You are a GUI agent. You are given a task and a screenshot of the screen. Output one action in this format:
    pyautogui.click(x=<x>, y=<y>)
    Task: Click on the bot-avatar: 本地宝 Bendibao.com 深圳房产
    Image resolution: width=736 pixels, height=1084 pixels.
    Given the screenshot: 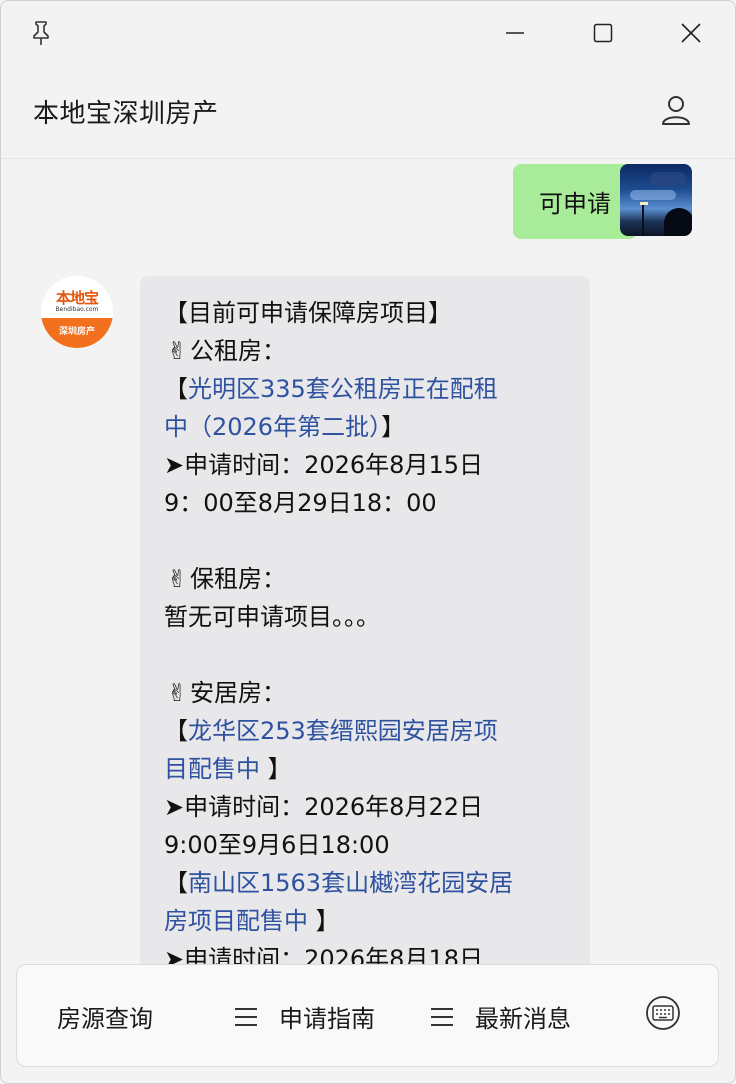 What is the action you would take?
    pyautogui.click(x=77, y=312)
    